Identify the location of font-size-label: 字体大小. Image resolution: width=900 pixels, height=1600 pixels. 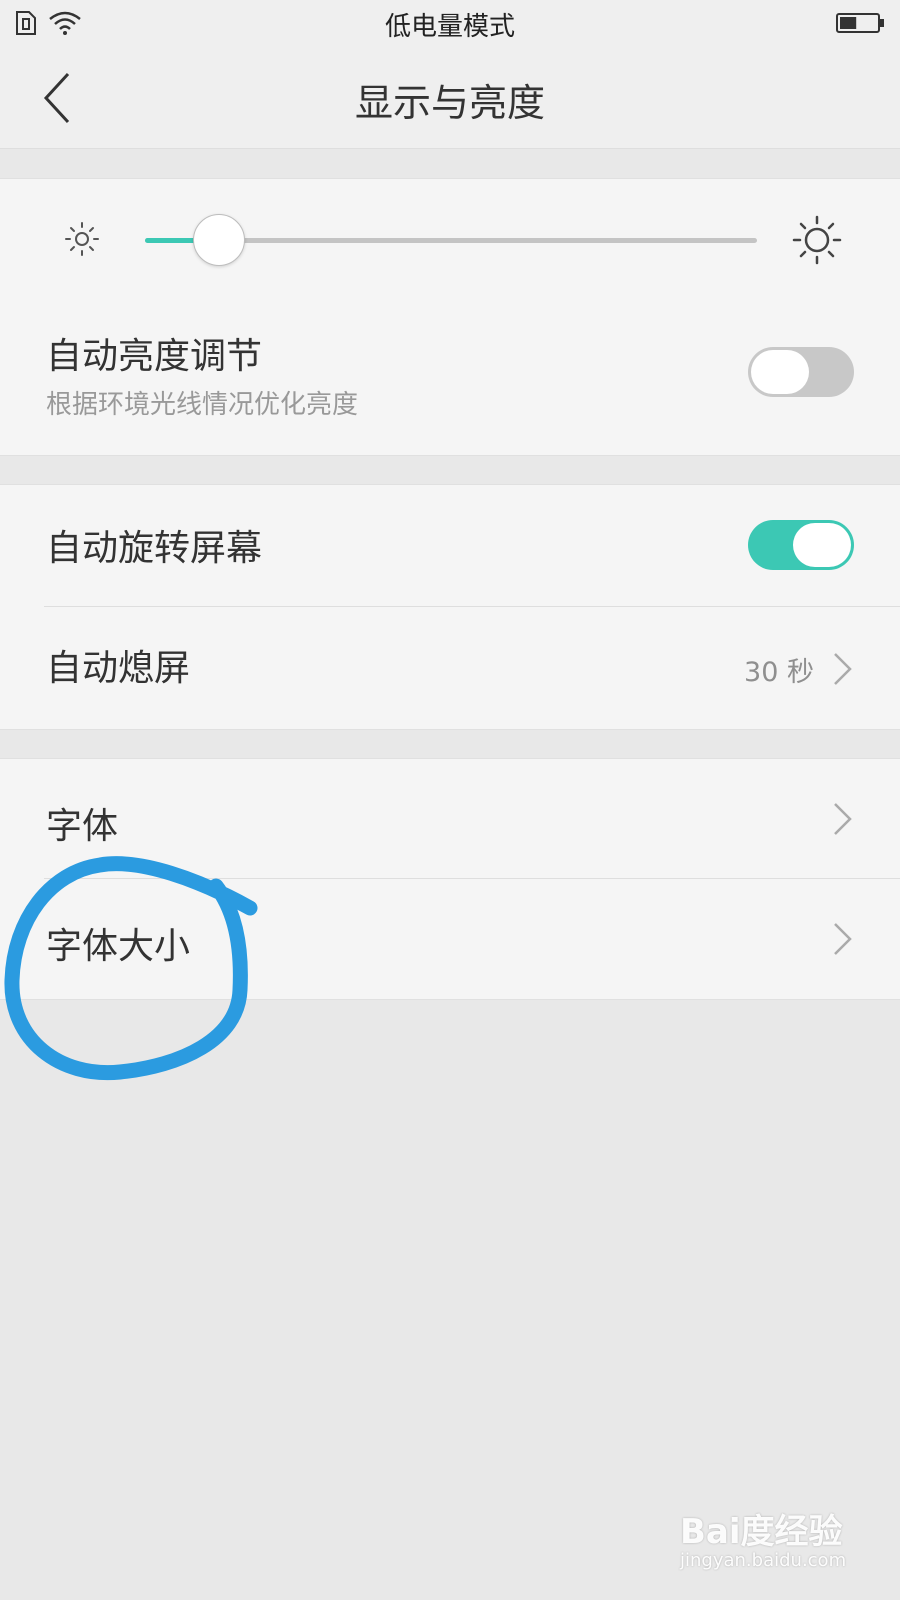
(118, 946).